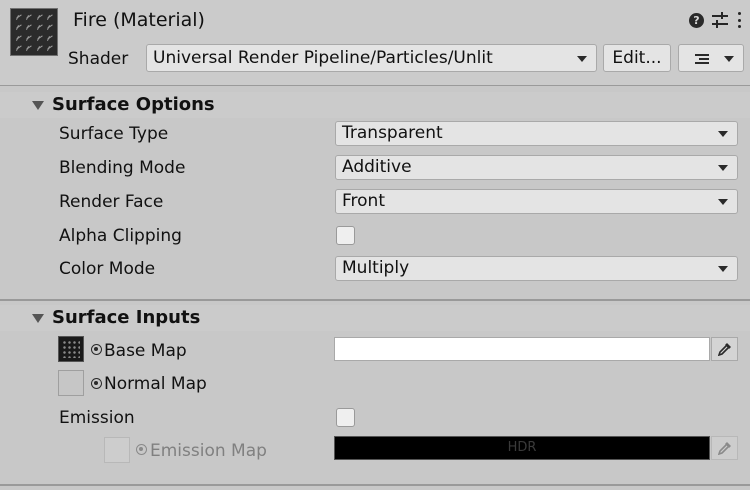 Image resolution: width=750 pixels, height=490 pixels. What do you see at coordinates (111, 202) in the screenshot?
I see `render-face-label: Render Face` at bounding box center [111, 202].